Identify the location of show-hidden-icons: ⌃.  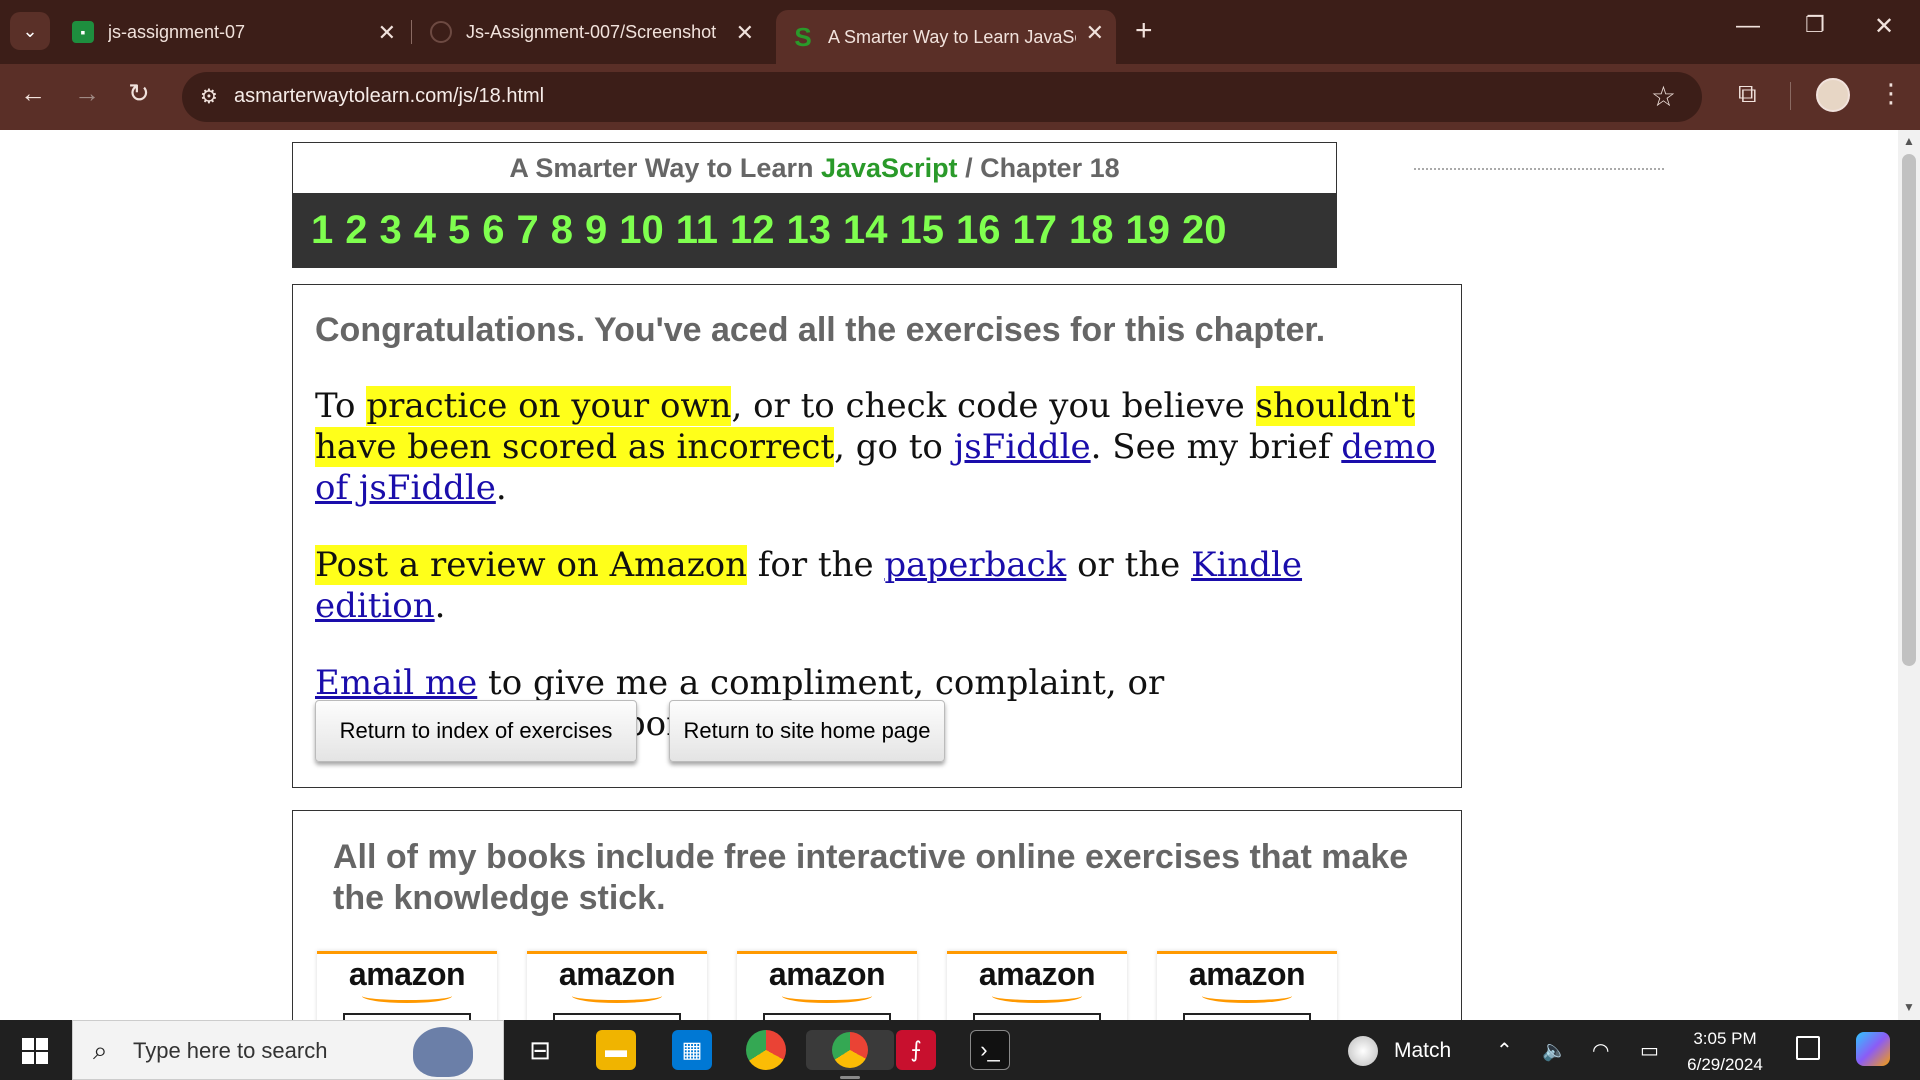
(1504, 1050).